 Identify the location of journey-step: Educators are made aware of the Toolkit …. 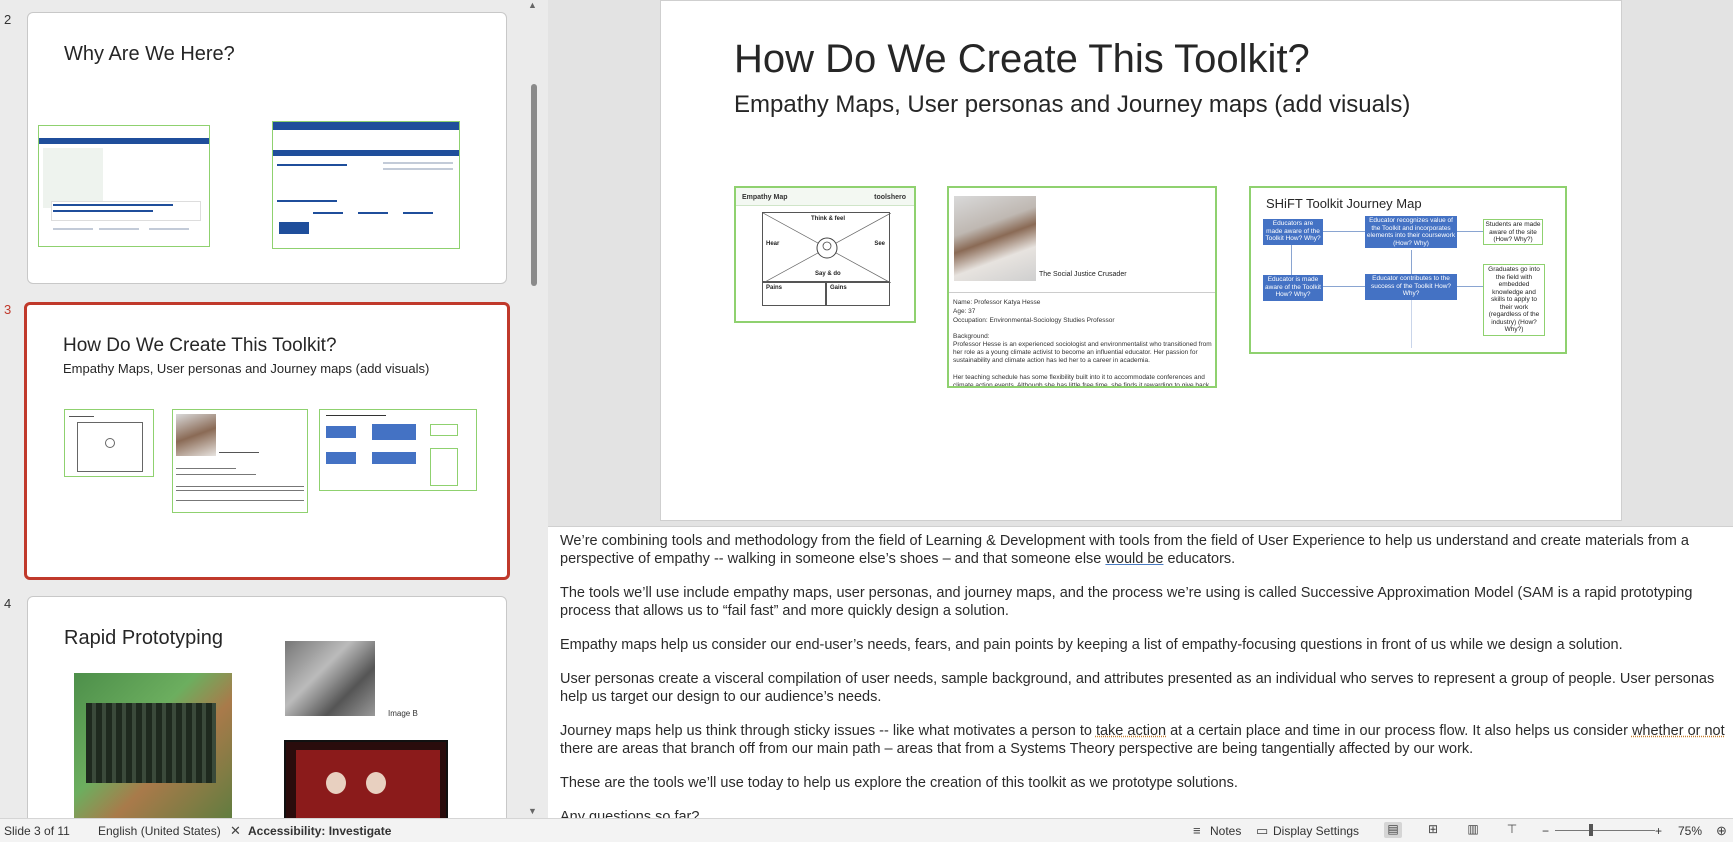
(1293, 232).